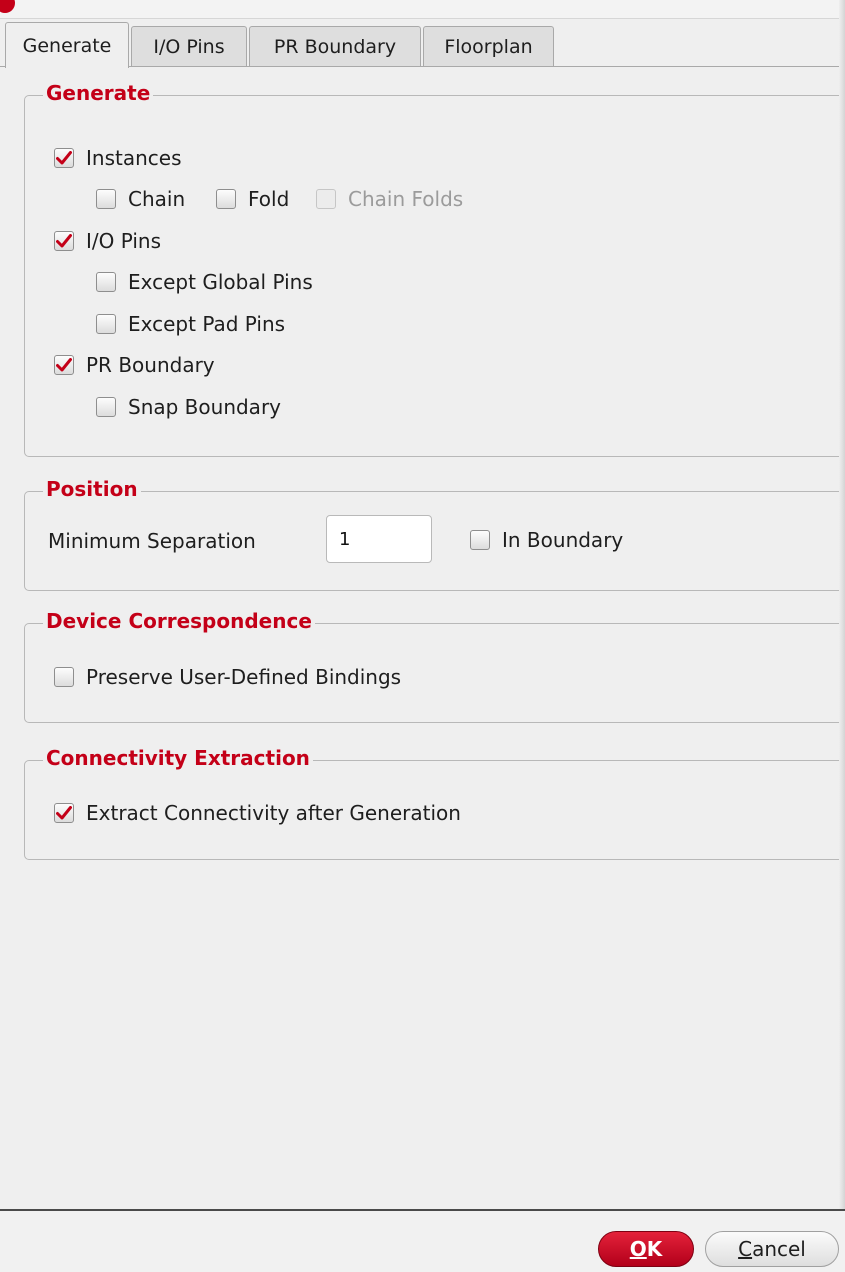  What do you see at coordinates (106, 282) in the screenshot?
I see `except-global-pins-check-box` at bounding box center [106, 282].